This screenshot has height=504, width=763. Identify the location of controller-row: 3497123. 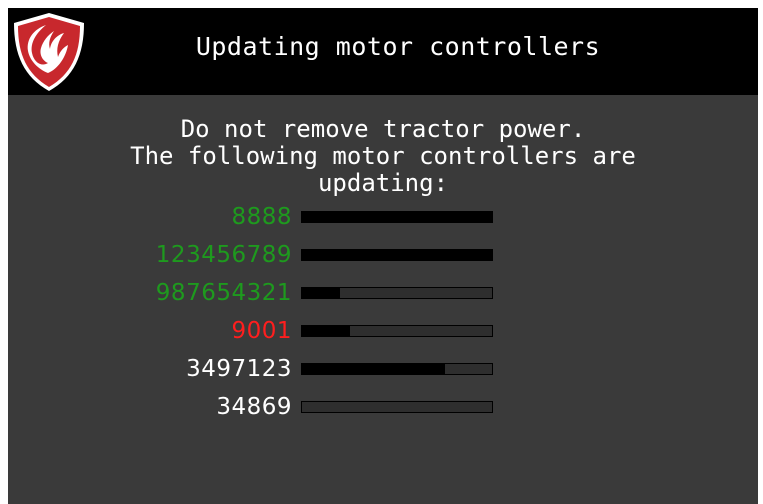
(383, 369).